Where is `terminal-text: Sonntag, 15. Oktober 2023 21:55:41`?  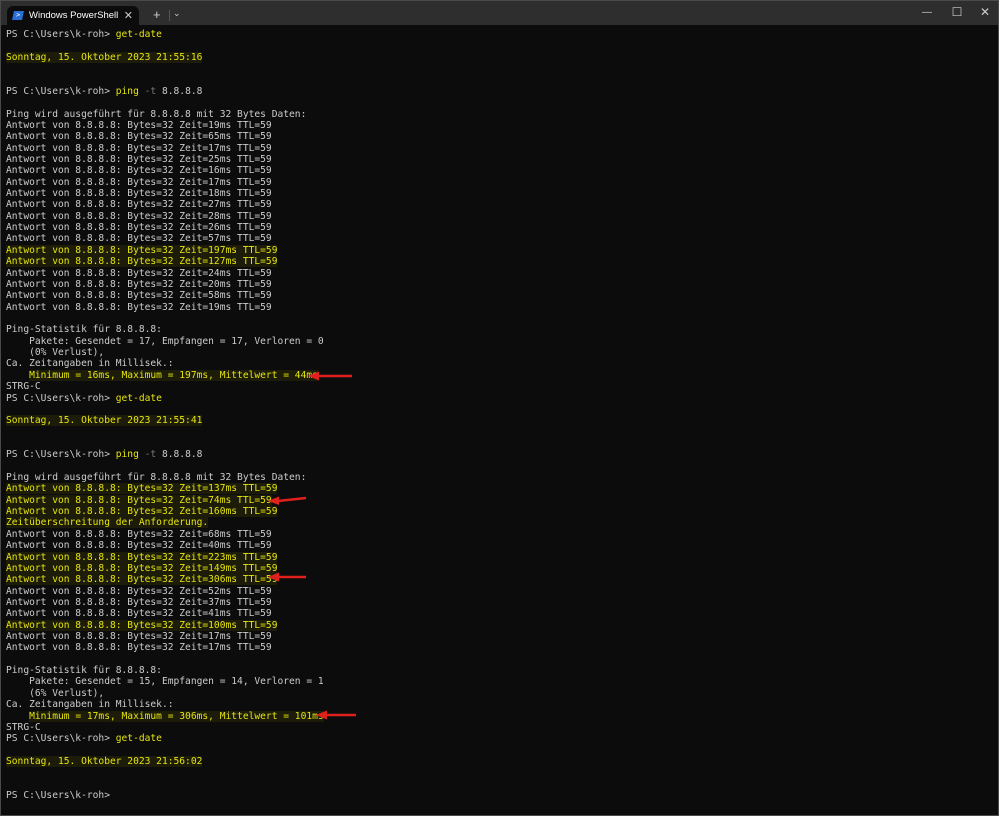 terminal-text: Sonntag, 15. Oktober 2023 21:55:41 is located at coordinates (104, 421).